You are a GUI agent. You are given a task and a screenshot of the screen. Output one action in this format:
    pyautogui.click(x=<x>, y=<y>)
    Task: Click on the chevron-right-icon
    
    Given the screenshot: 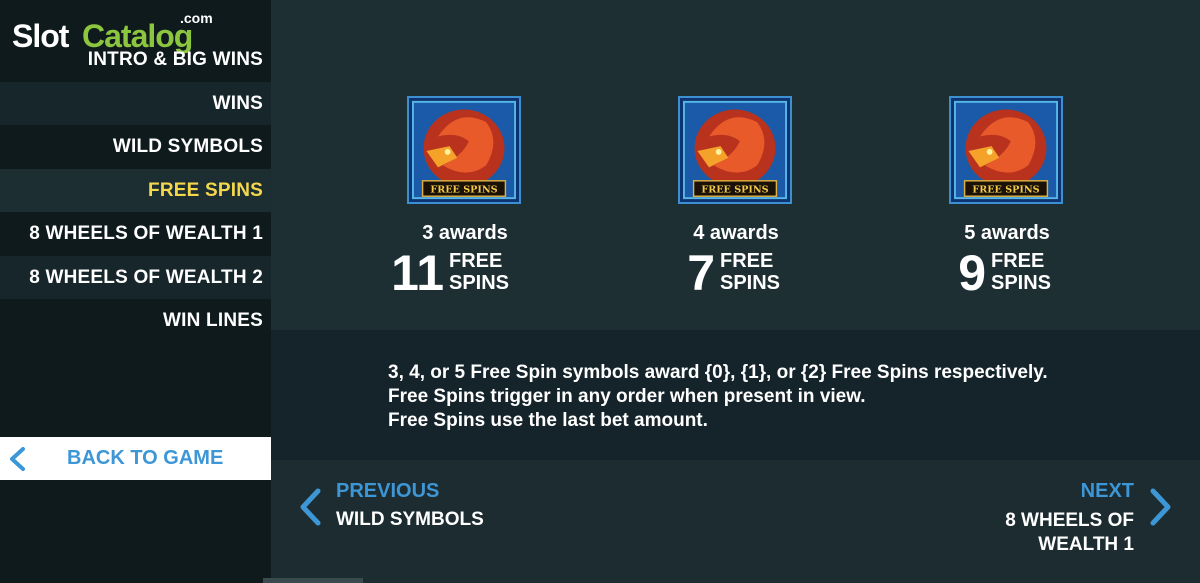 What is the action you would take?
    pyautogui.click(x=1161, y=507)
    